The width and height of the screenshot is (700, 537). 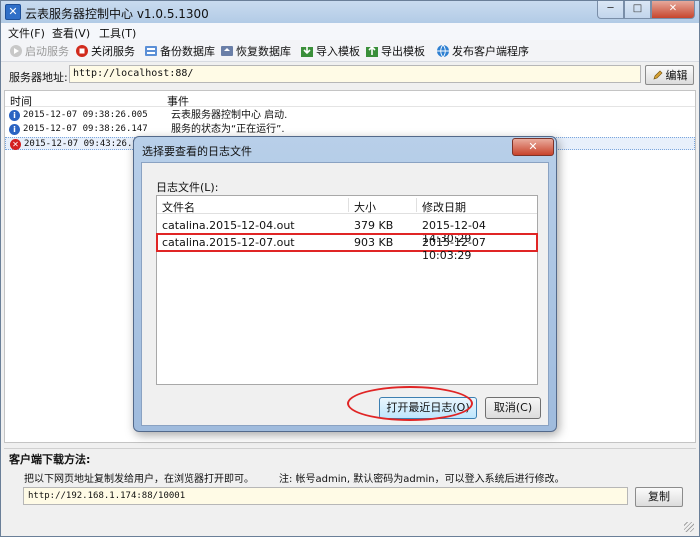 What do you see at coordinates (117, 14) in the screenshot?
I see `window-title: 云表服务器控制中心 v1.0.5.1300` at bounding box center [117, 14].